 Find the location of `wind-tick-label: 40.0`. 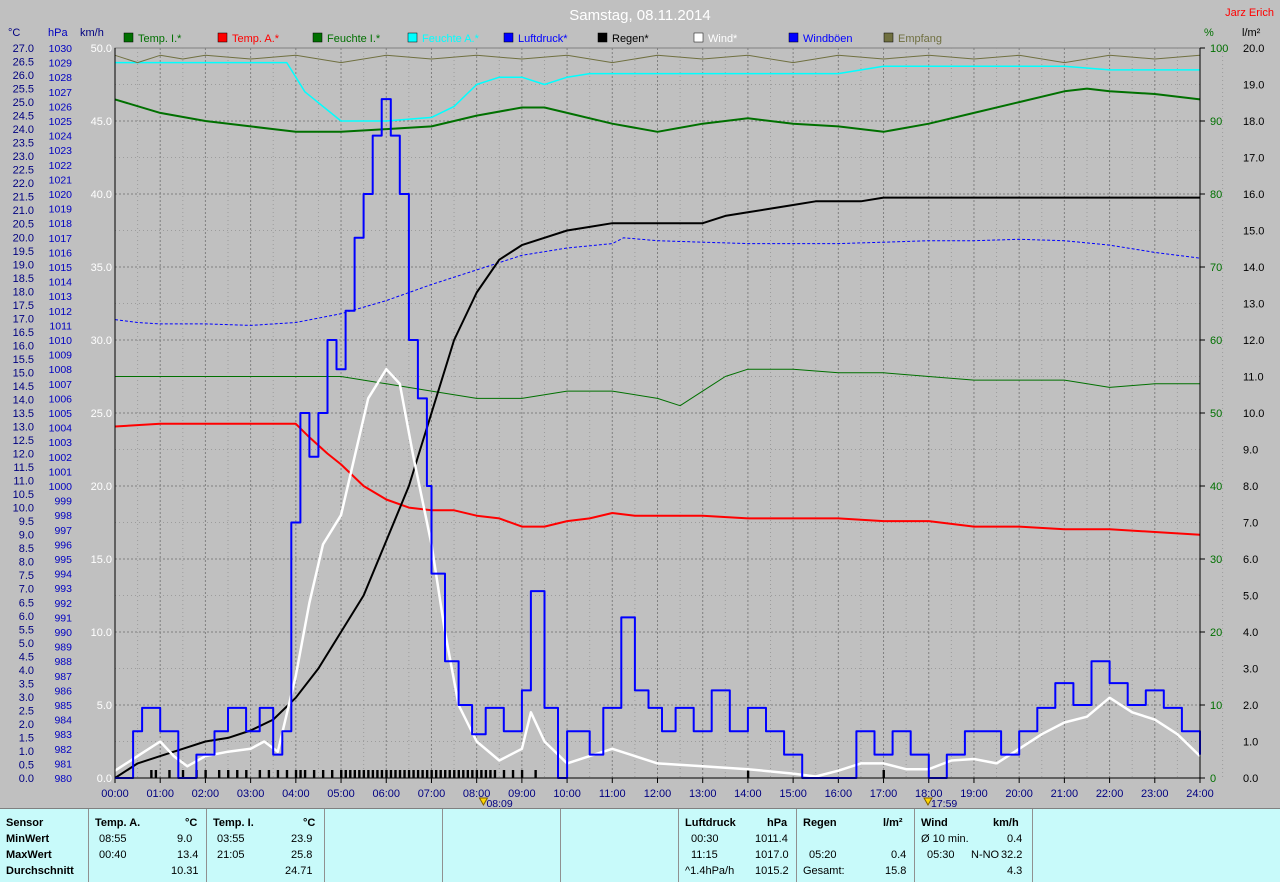

wind-tick-label: 40.0 is located at coordinates (101, 195).